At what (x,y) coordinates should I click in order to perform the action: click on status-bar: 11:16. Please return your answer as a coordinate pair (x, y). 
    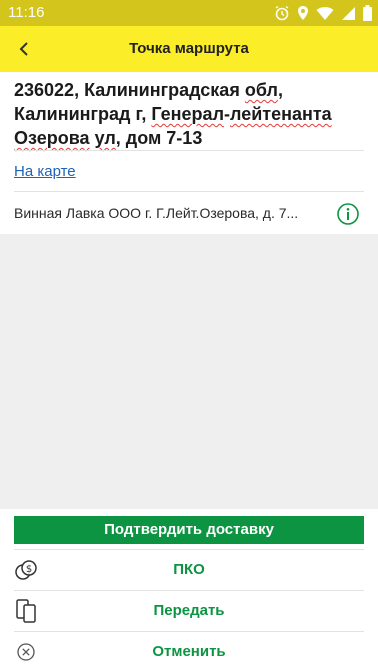
    Looking at the image, I should click on (189, 13).